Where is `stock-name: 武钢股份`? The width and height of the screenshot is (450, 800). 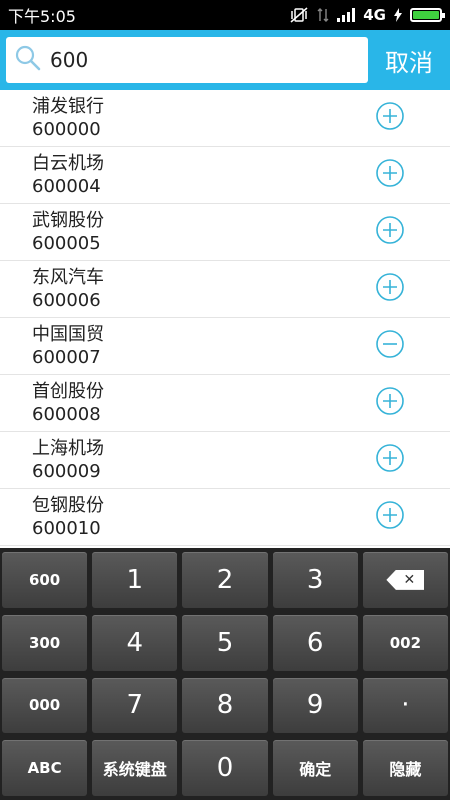 stock-name: 武钢股份 is located at coordinates (68, 220).